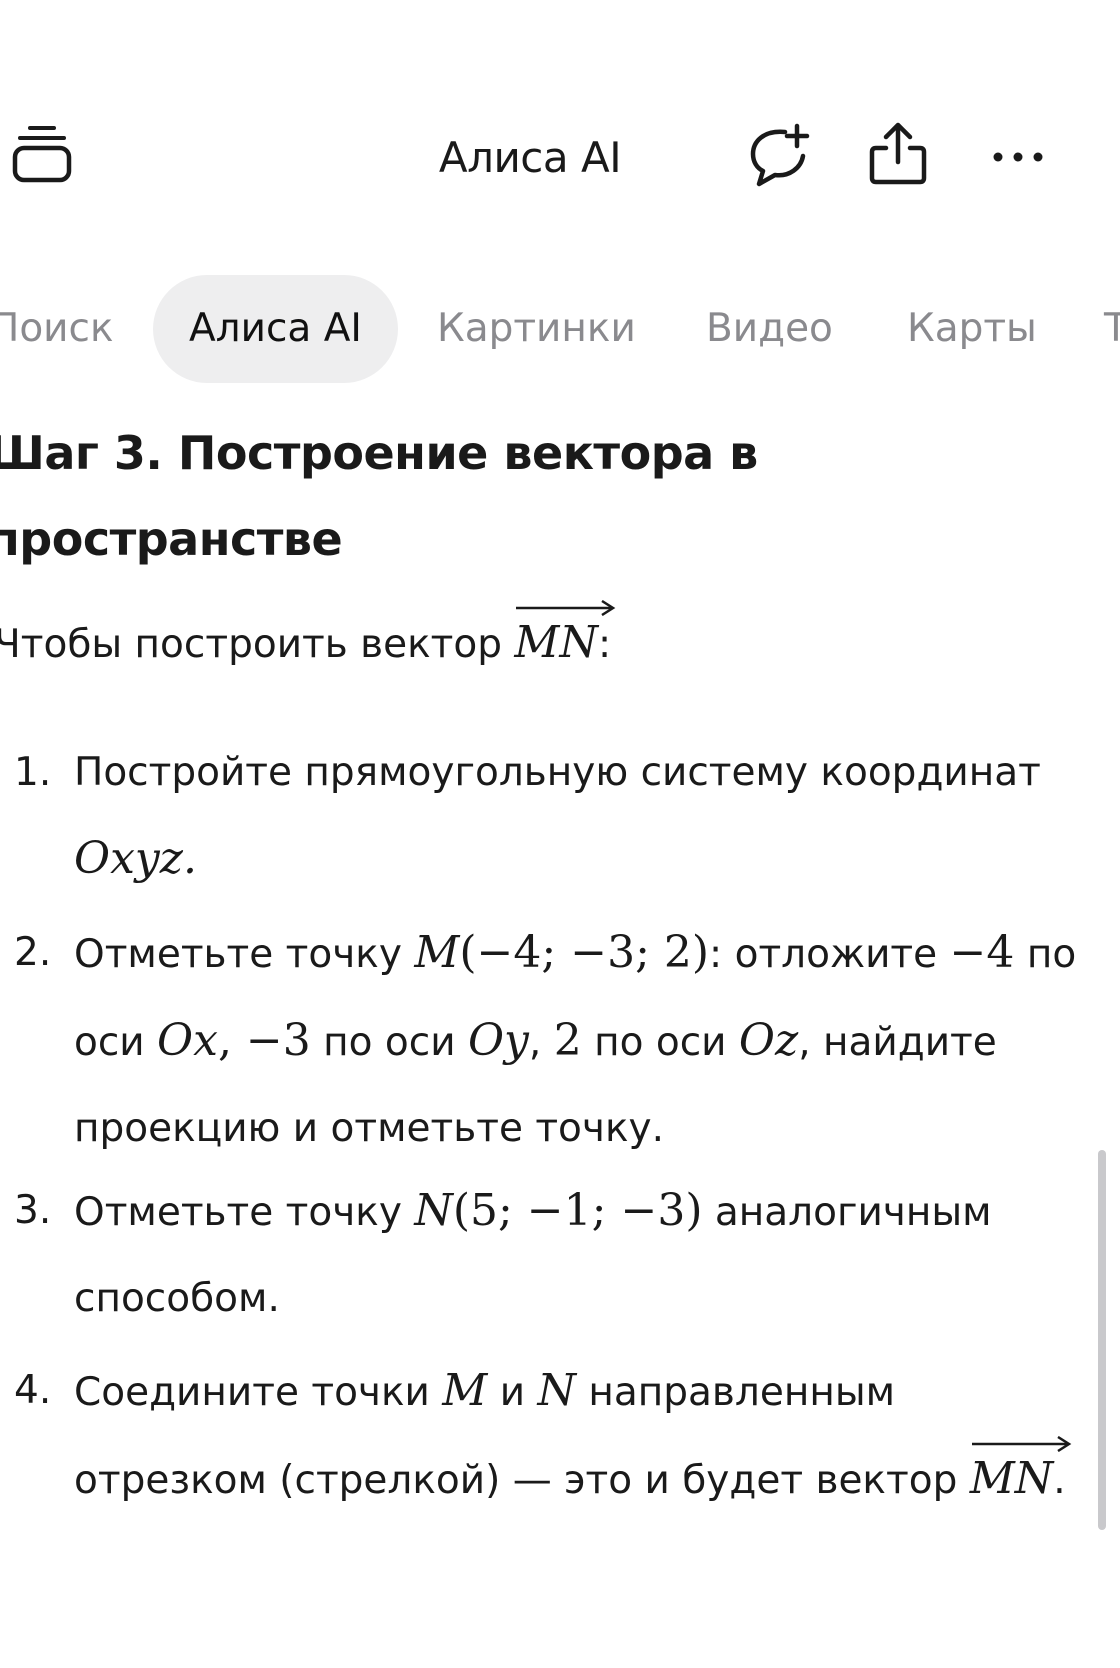 This screenshot has height=1668, width=1120. Describe the element at coordinates (780, 157) in the screenshot. I see `new-chat-icon` at that location.